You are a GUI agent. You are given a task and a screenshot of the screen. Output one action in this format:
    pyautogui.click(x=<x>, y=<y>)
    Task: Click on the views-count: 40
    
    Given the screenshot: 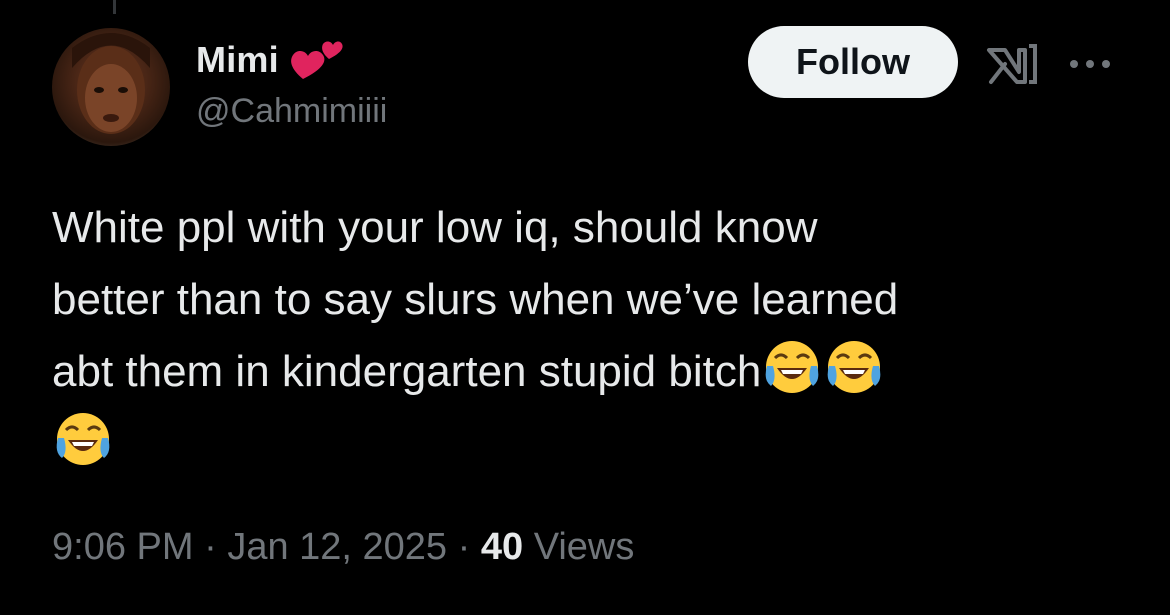 What is the action you would take?
    pyautogui.click(x=502, y=547)
    